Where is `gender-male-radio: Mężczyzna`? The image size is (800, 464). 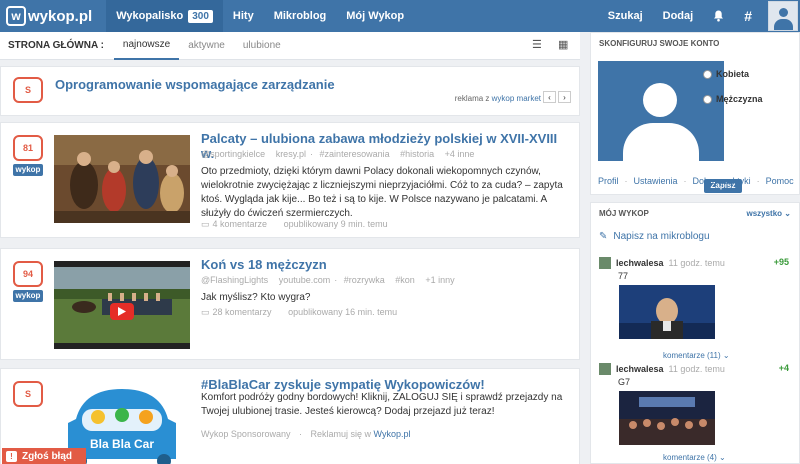
gender-male-radio: Mężczyzna is located at coordinates (733, 99).